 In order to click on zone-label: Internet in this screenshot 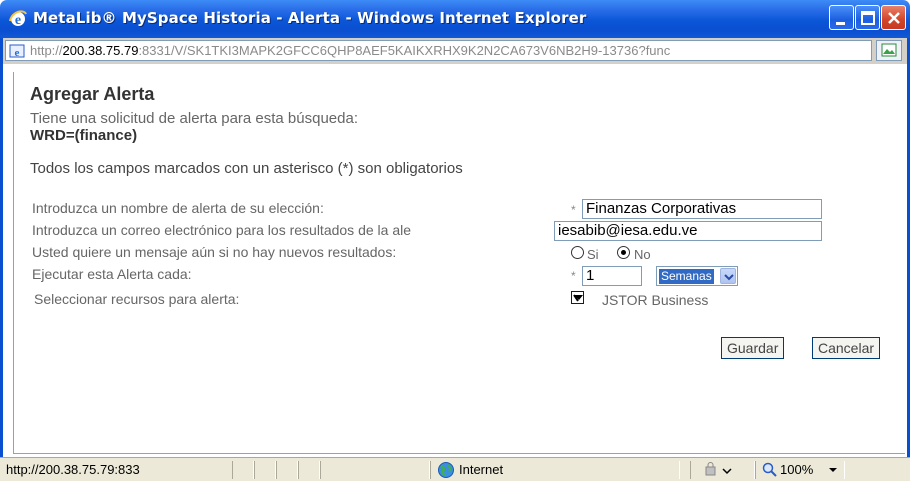, I will do `click(481, 469)`.